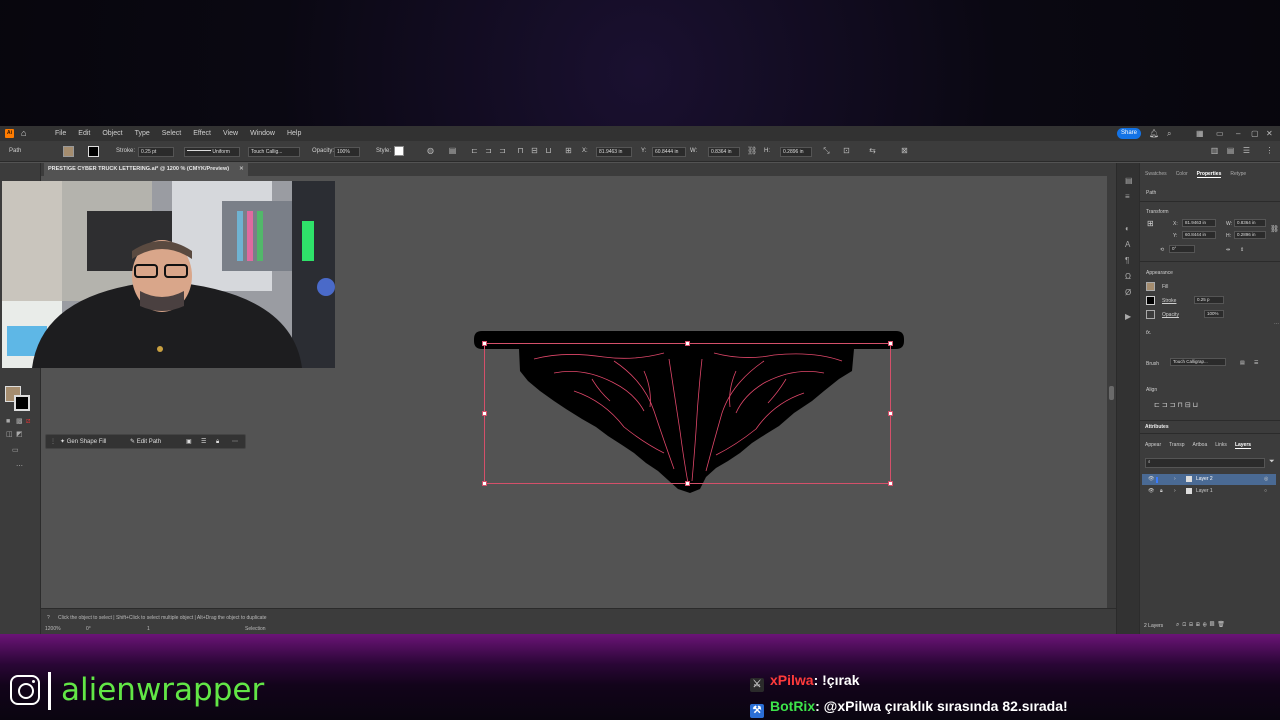  I want to click on graphic-style-swatch, so click(399, 151).